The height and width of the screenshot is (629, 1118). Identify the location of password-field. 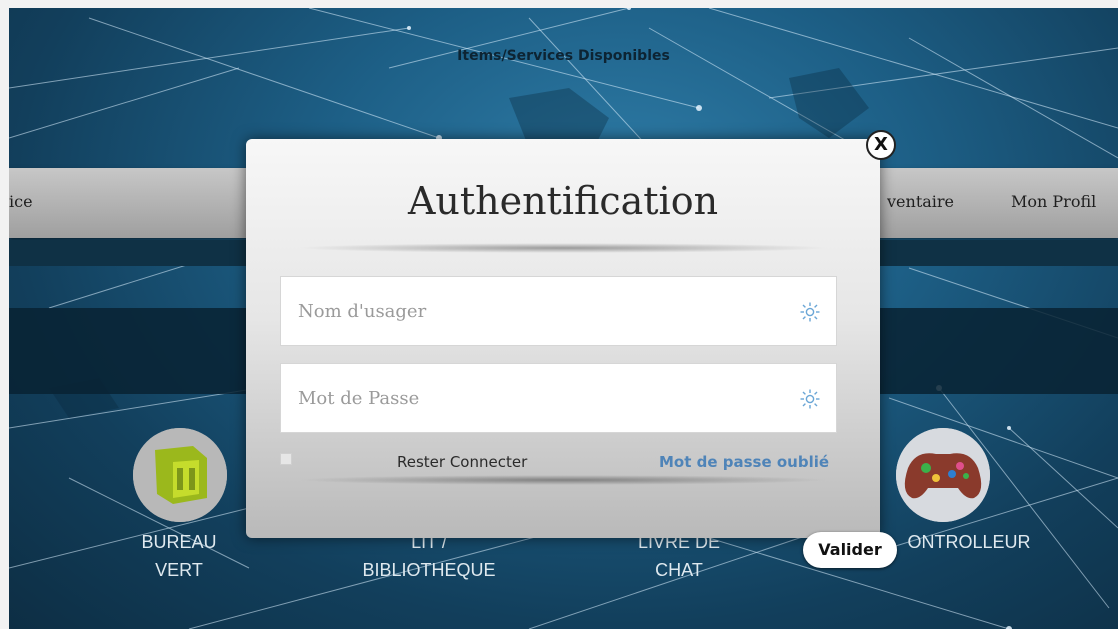
(558, 398).